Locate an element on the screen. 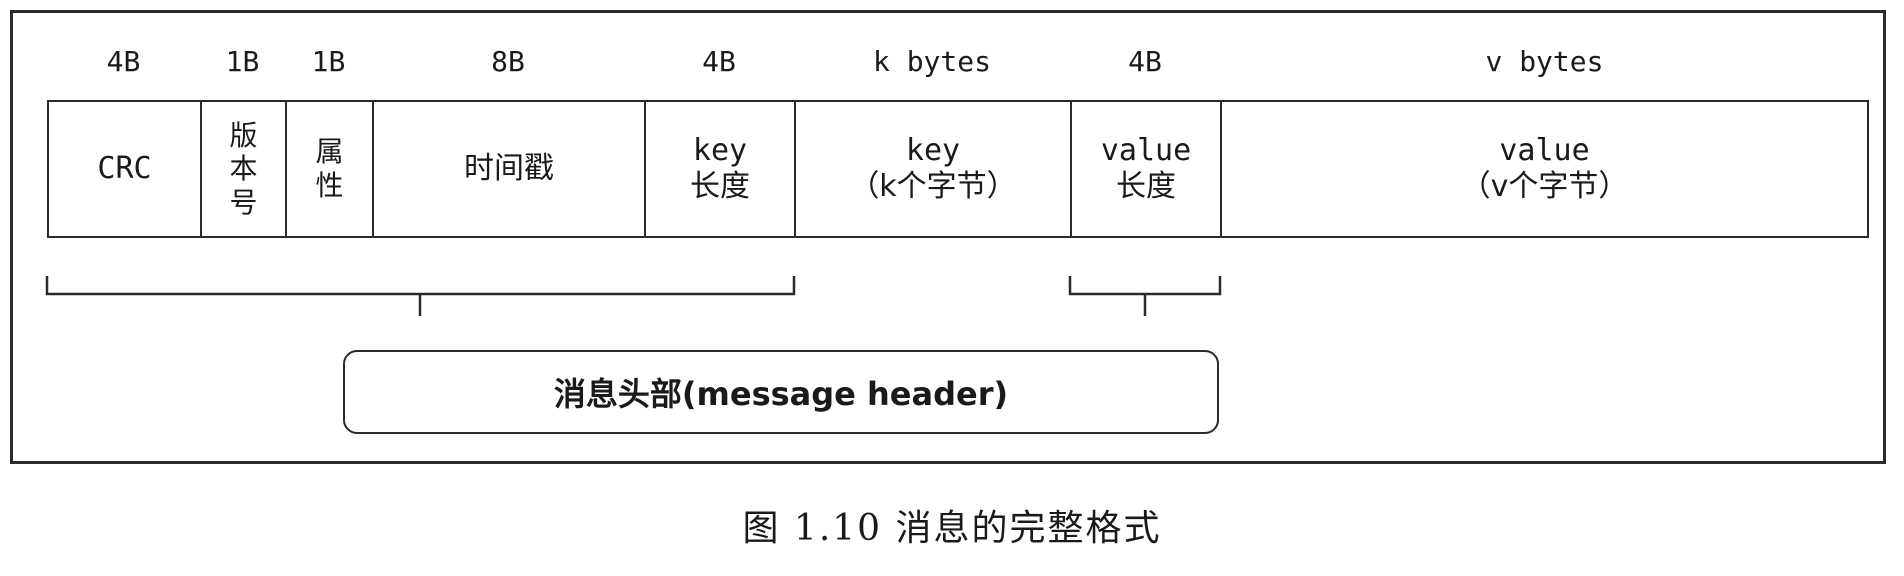  figure-caption: 图 1.10 消息的完整格式 is located at coordinates (952, 525).